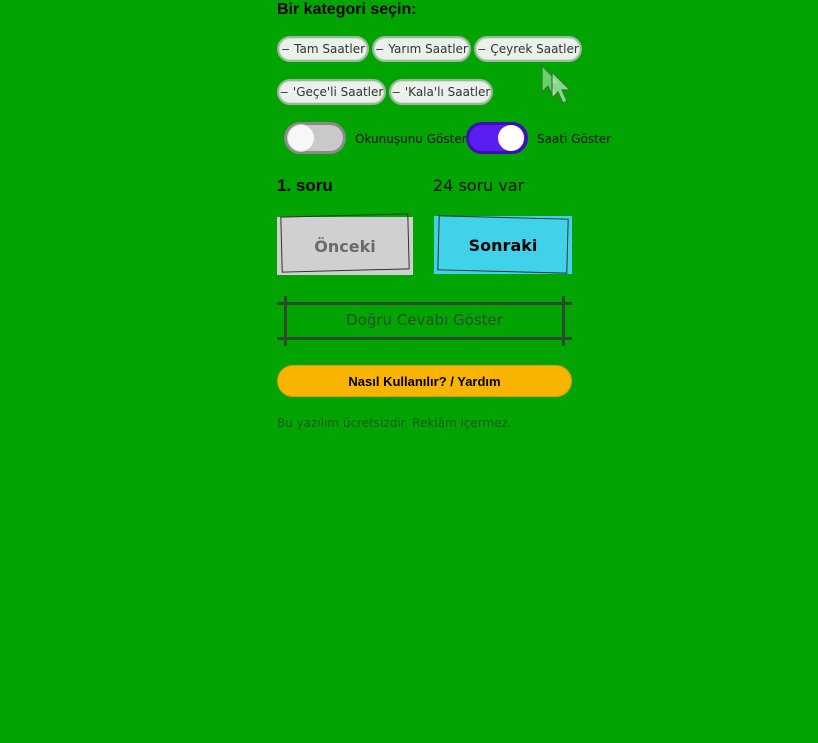 Image resolution: width=818 pixels, height=743 pixels. I want to click on toggle-show-time-label: Saati Göster, so click(574, 139).